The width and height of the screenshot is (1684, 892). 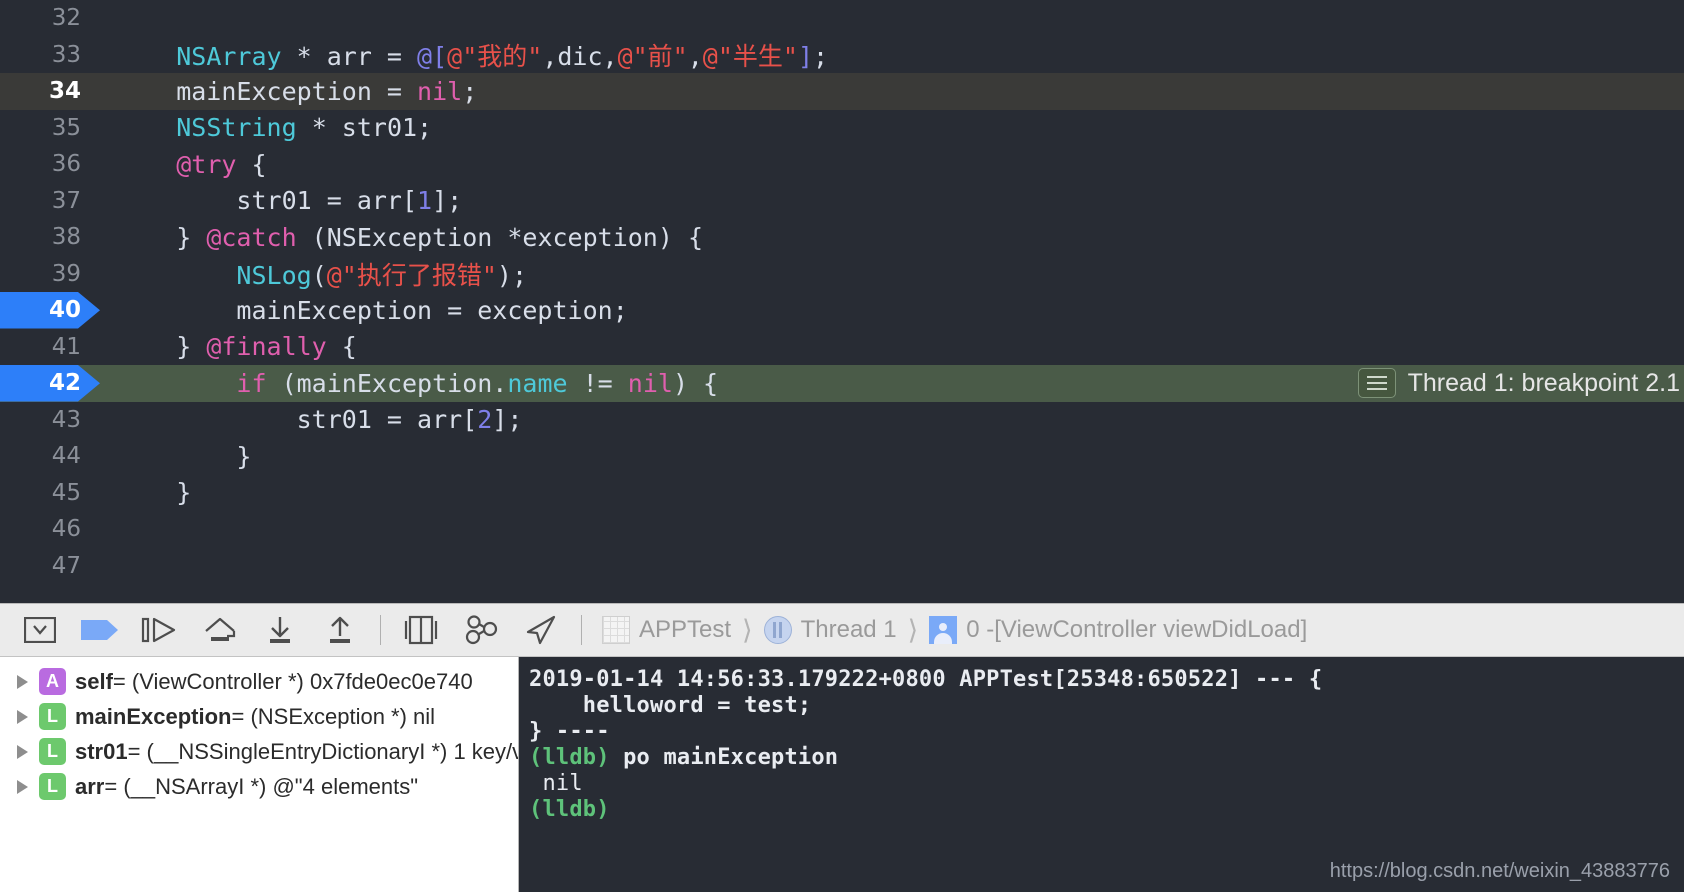 What do you see at coordinates (512, 275) in the screenshot?
I see `token: );` at bounding box center [512, 275].